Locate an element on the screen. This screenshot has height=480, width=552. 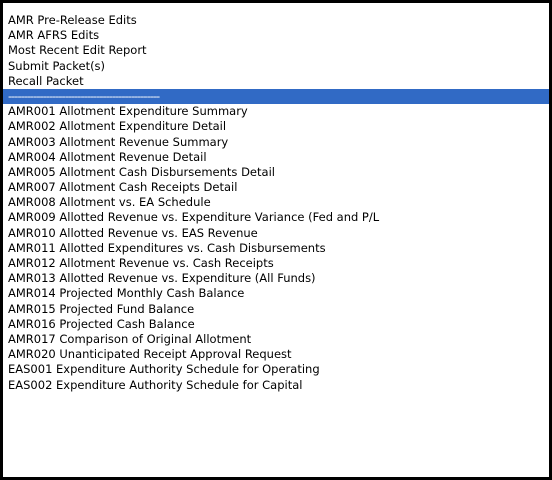
list-item-amr-afrs-edits: AMR AFRS Edits is located at coordinates (276, 35).